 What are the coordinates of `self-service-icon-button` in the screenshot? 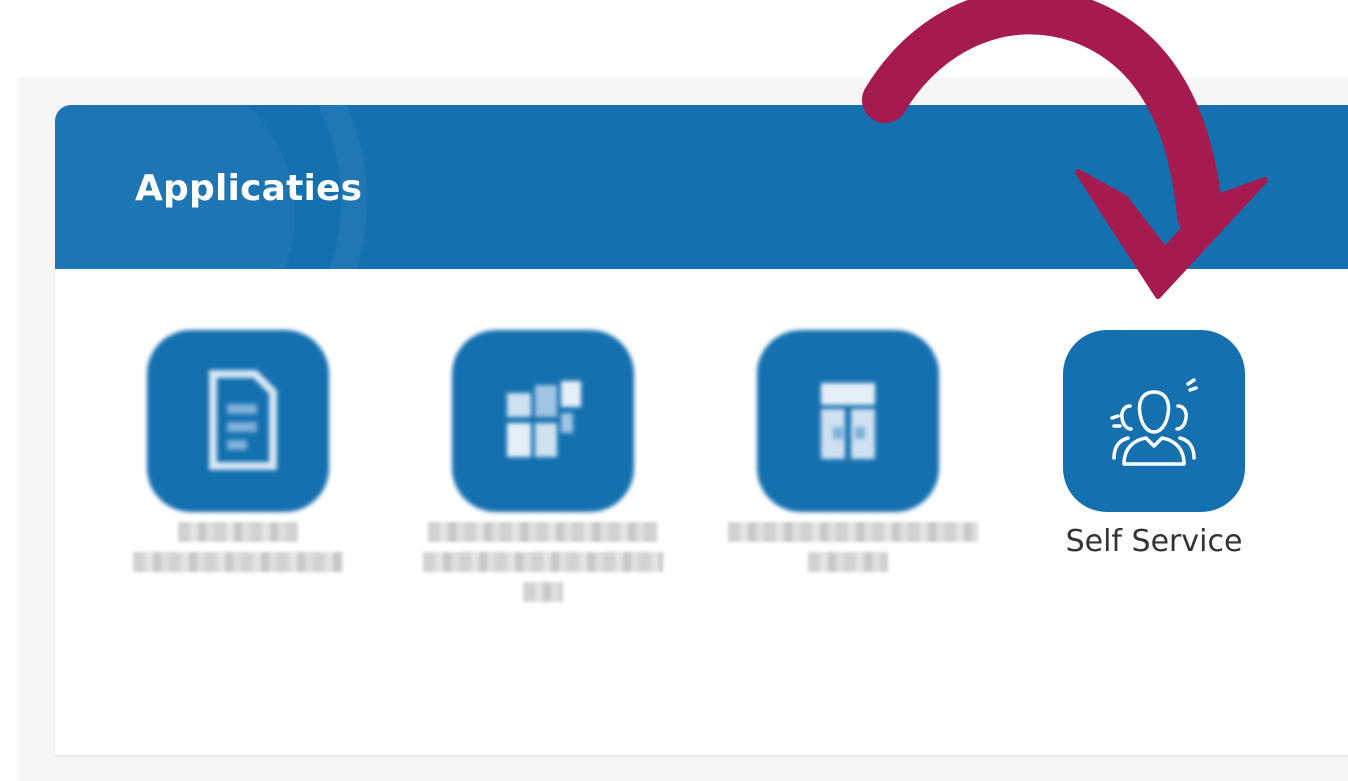 It's located at (1154, 421).